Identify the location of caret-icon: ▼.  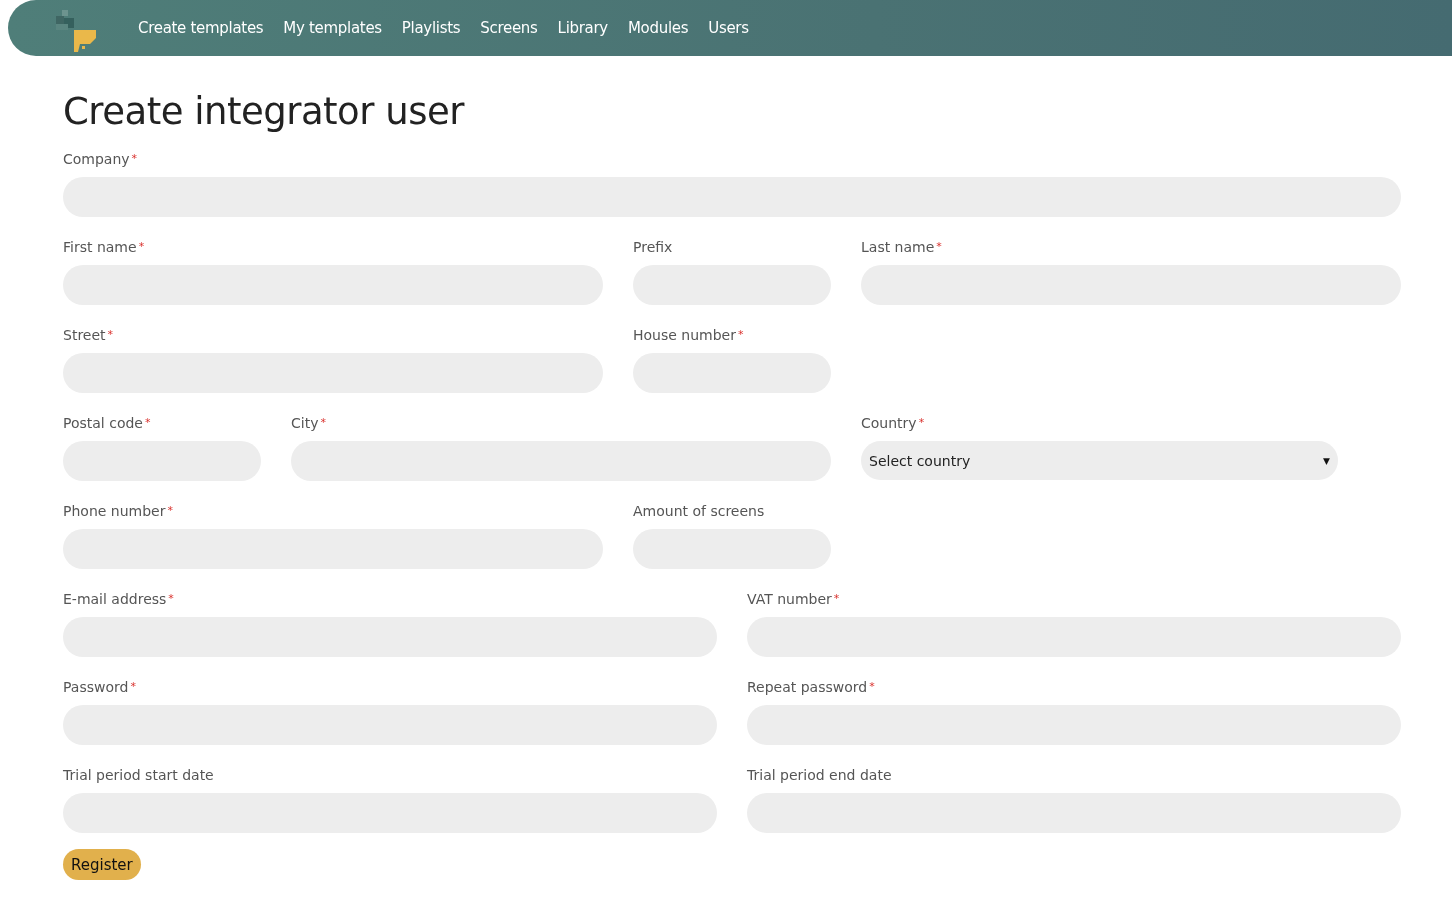
(1326, 460).